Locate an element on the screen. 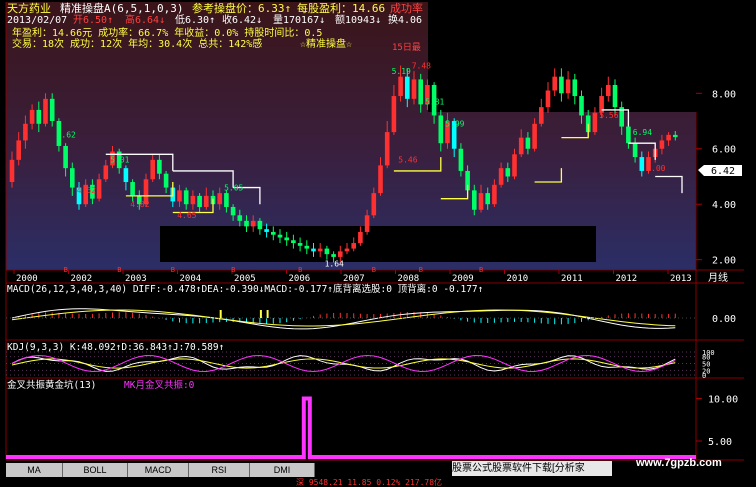 The height and width of the screenshot is (487, 756). ref-price-label: 参考操盘价：6.33↑ is located at coordinates (242, 8).